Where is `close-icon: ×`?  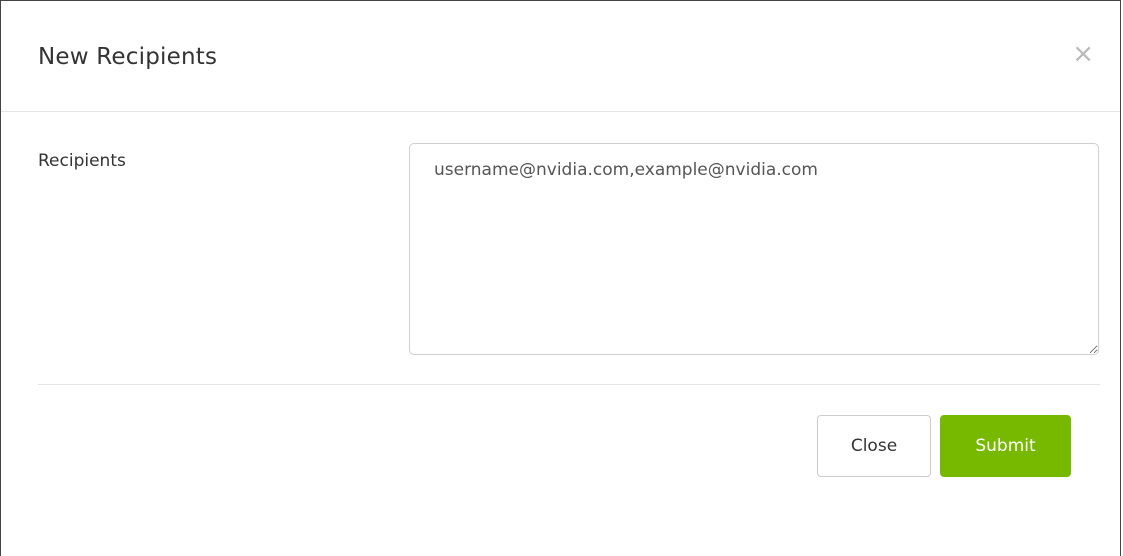
close-icon: × is located at coordinates (1083, 54).